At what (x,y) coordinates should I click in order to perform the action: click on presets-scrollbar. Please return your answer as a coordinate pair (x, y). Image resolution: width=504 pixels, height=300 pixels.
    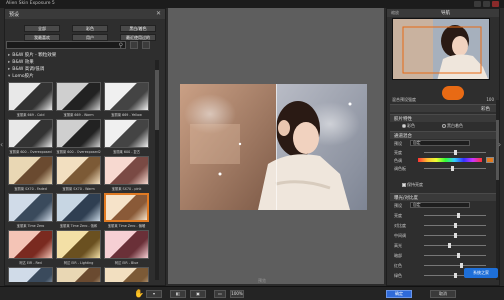
    Looking at the image, I should click on (157, 170).